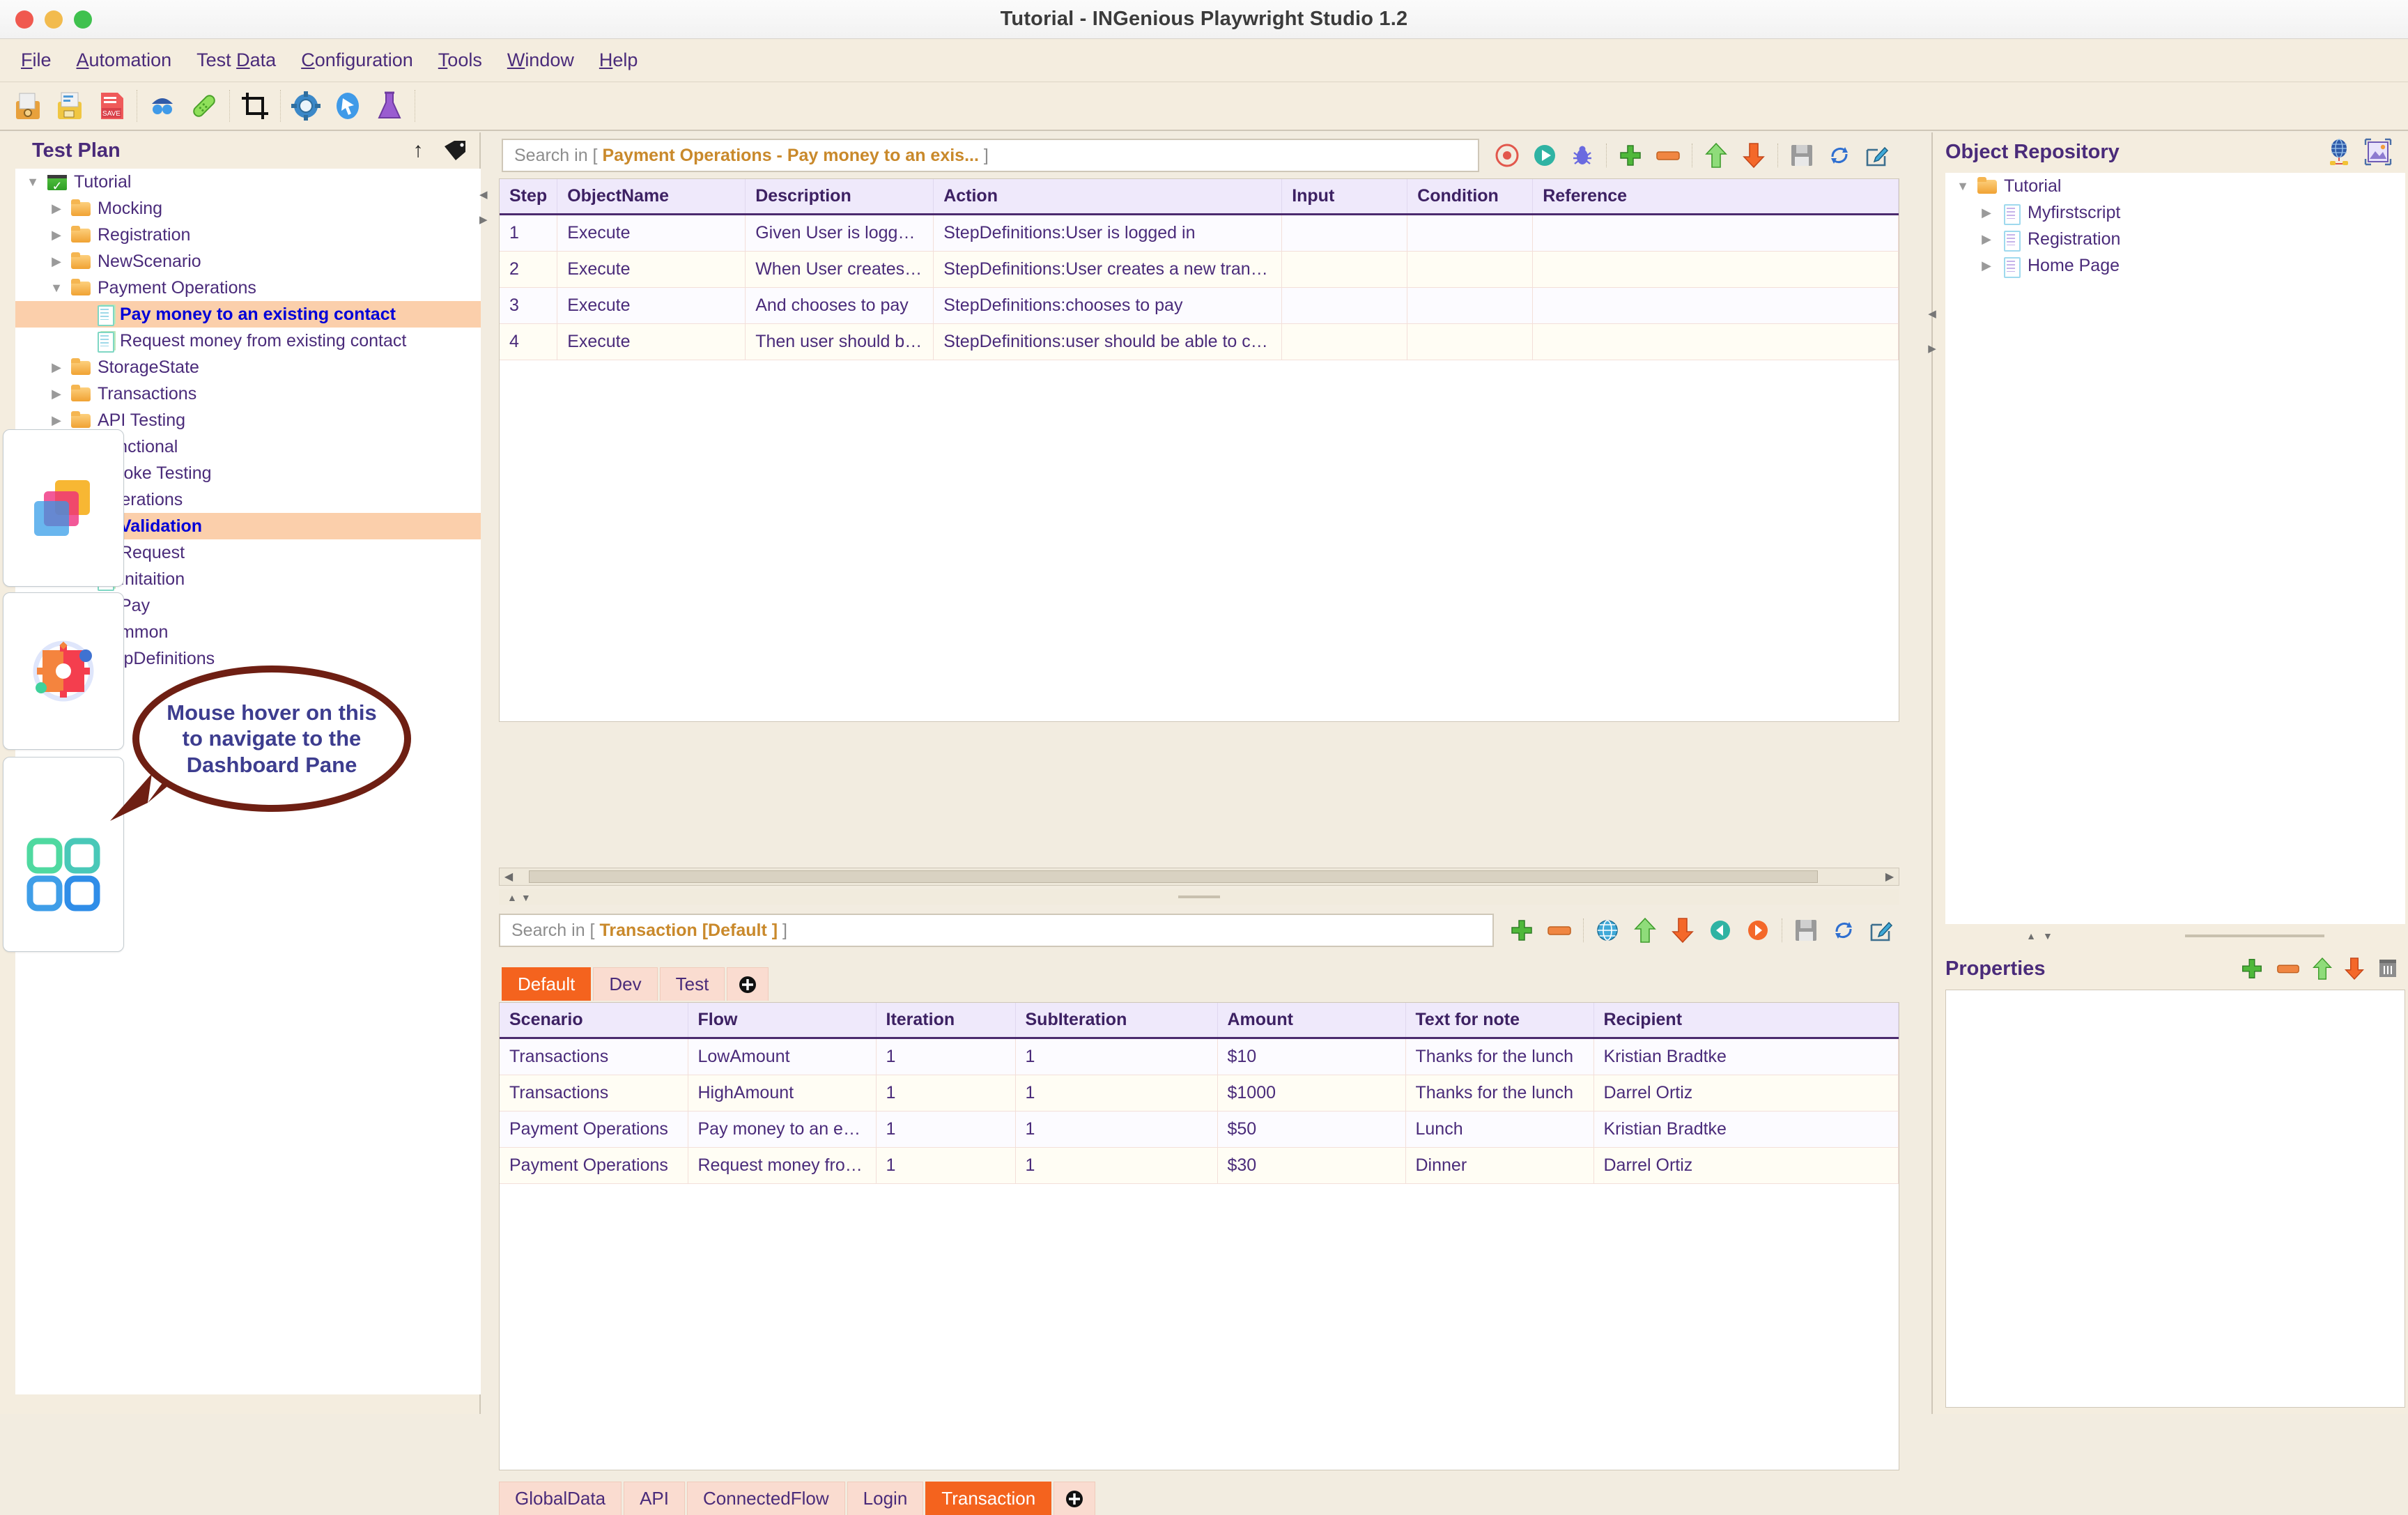 This screenshot has height=1515, width=2408. I want to click on delete-icon, so click(2388, 969).